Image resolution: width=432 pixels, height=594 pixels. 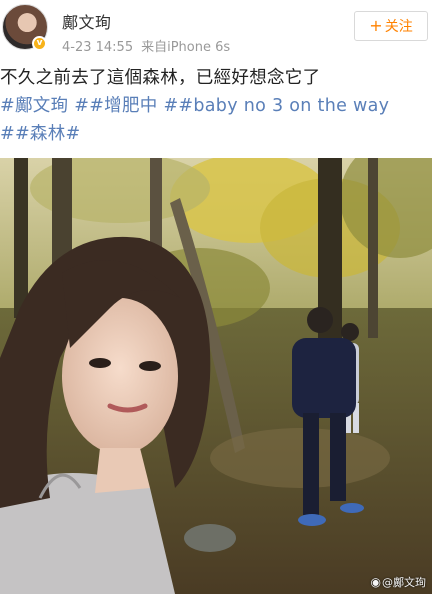 I want to click on hashtag: ##森林#, so click(x=40, y=134).